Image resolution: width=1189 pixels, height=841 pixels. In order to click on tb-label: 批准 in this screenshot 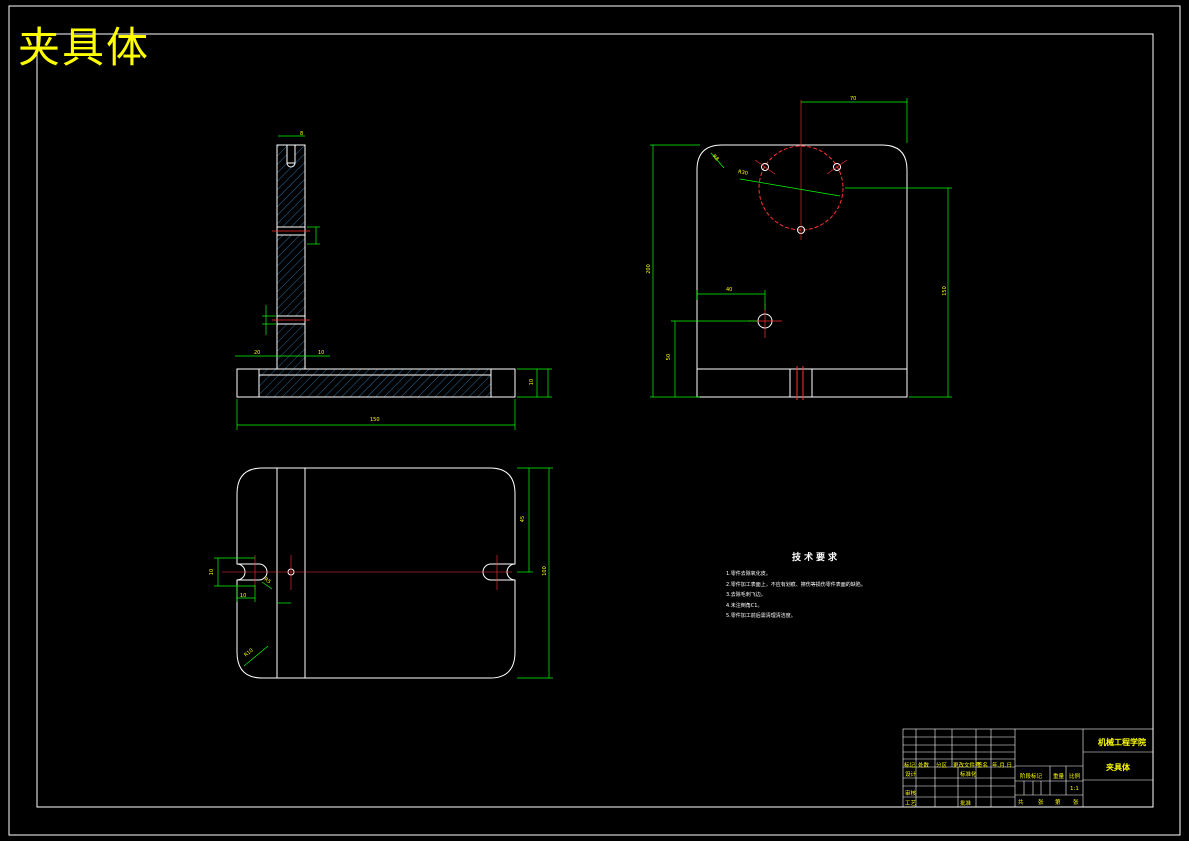, I will do `click(966, 804)`.